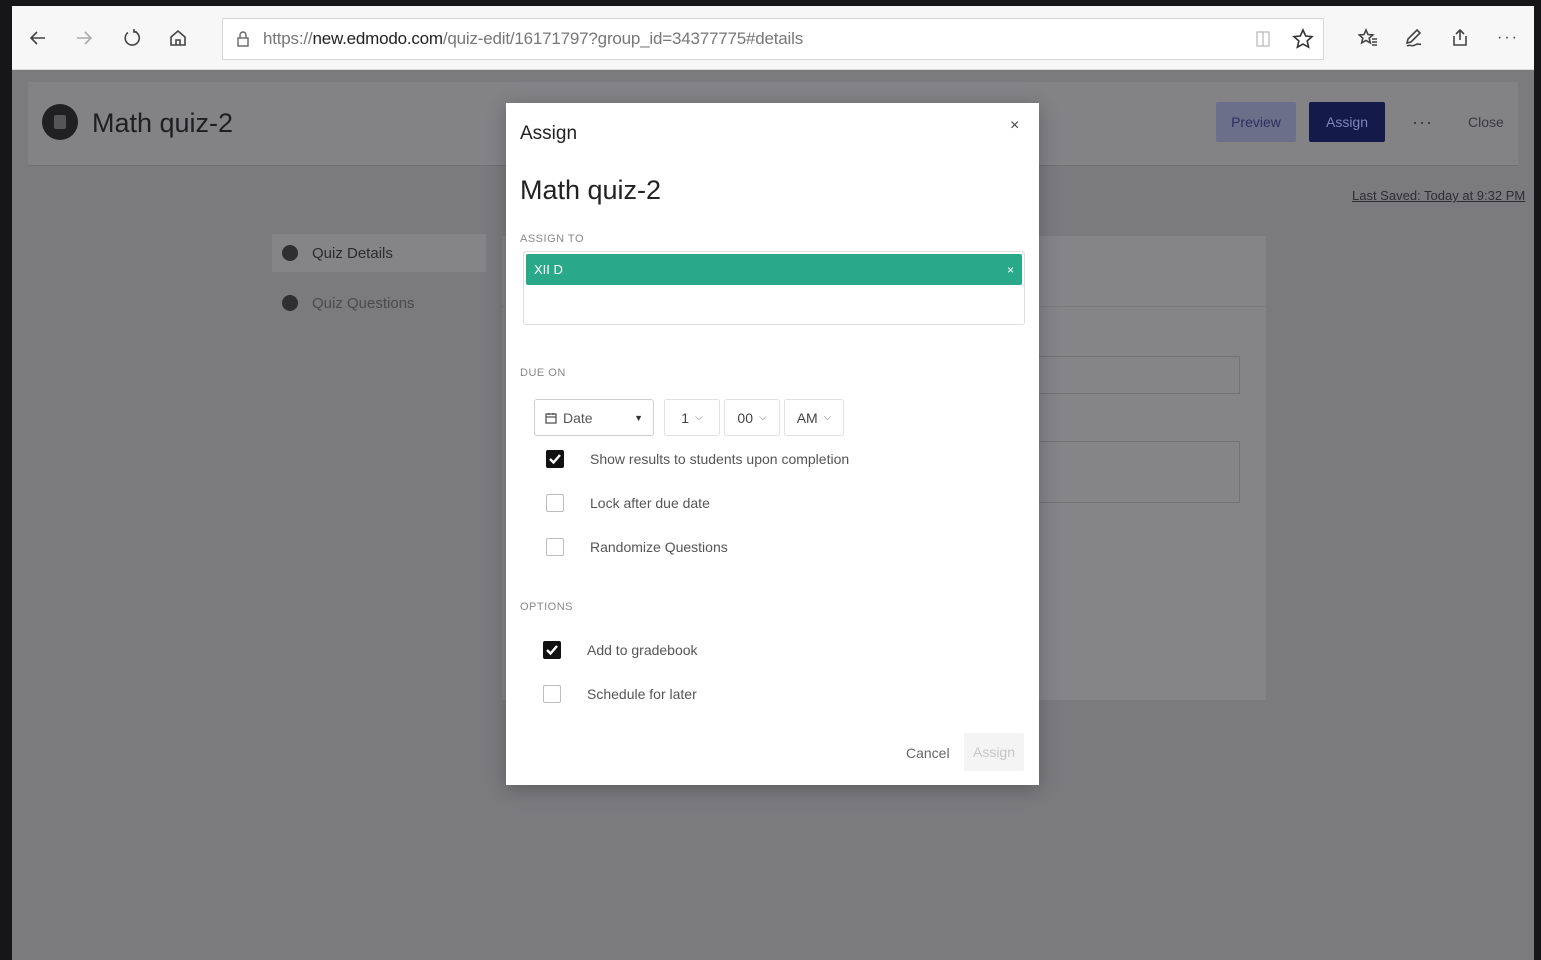 The image size is (1541, 960). Describe the element at coordinates (1508, 38) in the screenshot. I see `more-menu-icon: ···` at that location.